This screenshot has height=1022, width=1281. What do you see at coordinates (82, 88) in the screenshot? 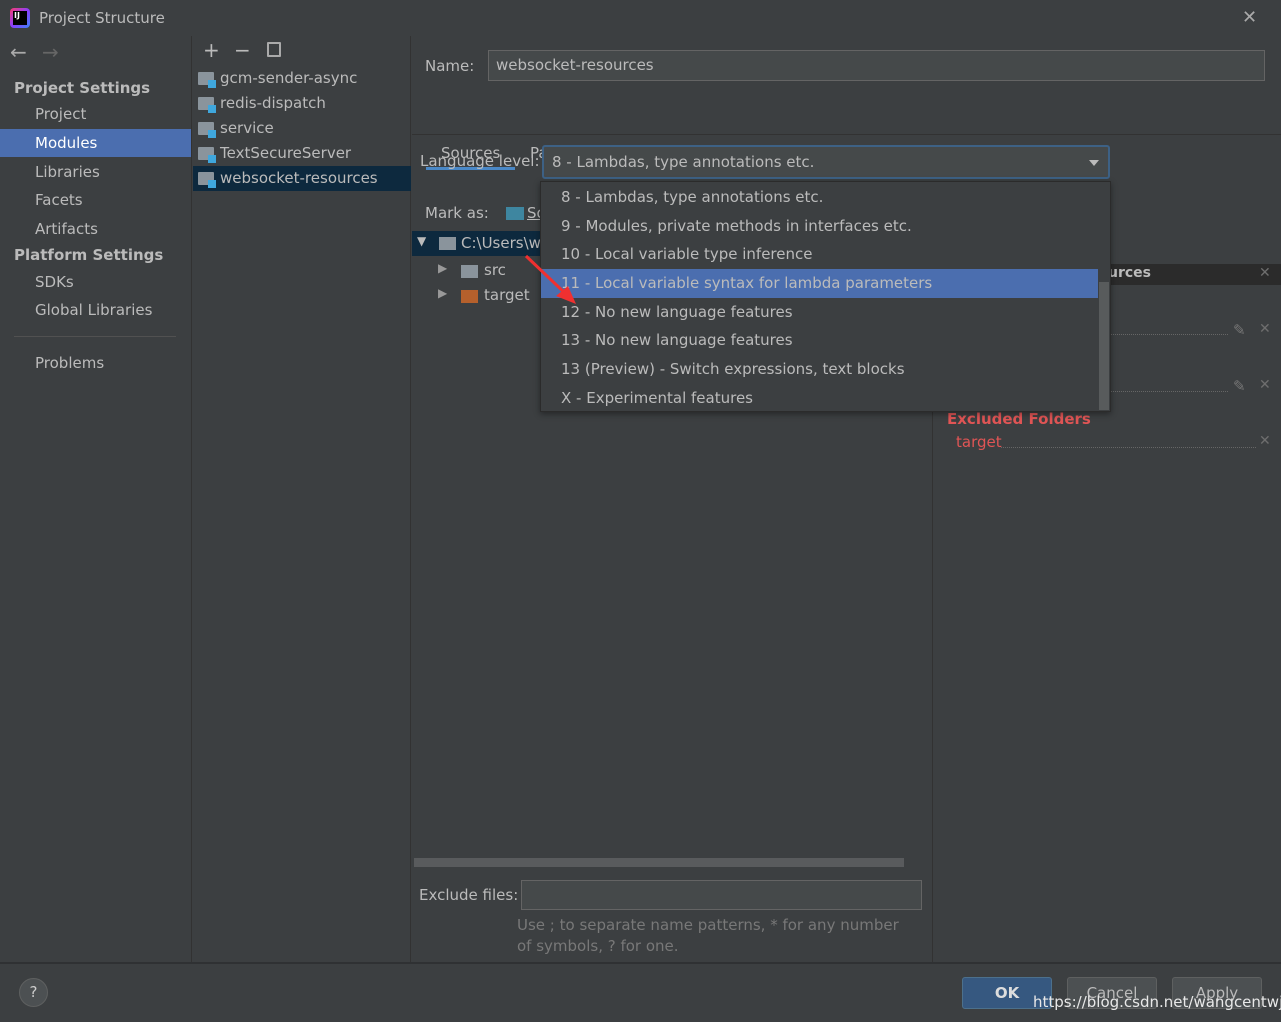
I see `project-settings-heading: Project Settings` at bounding box center [82, 88].